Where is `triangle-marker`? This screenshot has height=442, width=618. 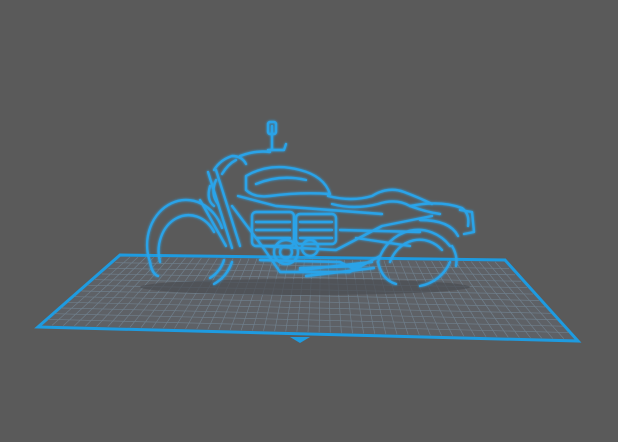 triangle-marker is located at coordinates (300, 340).